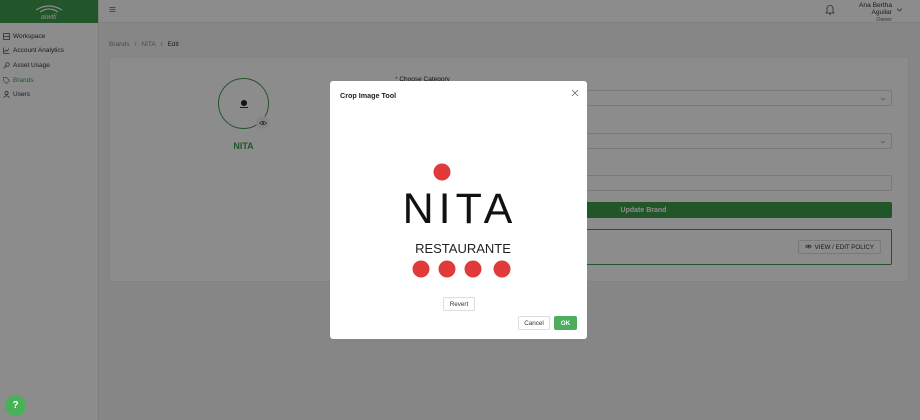 Image resolution: width=920 pixels, height=420 pixels. What do you see at coordinates (368, 95) in the screenshot?
I see `dialog-title: Crop Image Tool` at bounding box center [368, 95].